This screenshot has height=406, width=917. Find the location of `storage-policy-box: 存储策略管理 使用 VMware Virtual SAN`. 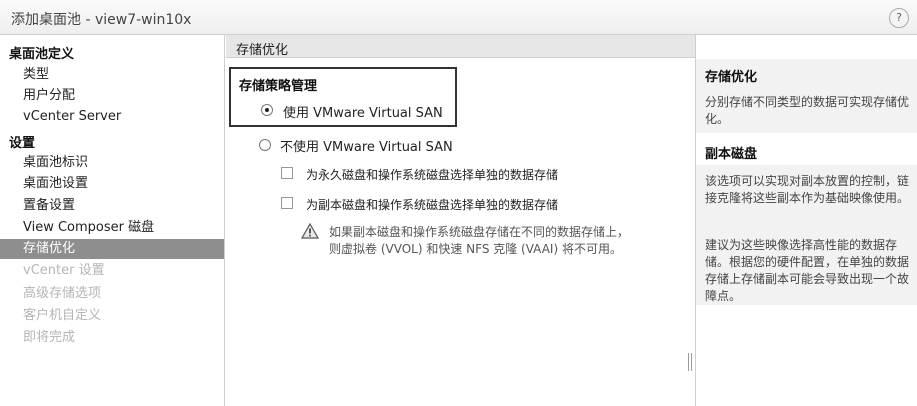

storage-policy-box: 存储策略管理 使用 VMware Virtual SAN is located at coordinates (343, 97).